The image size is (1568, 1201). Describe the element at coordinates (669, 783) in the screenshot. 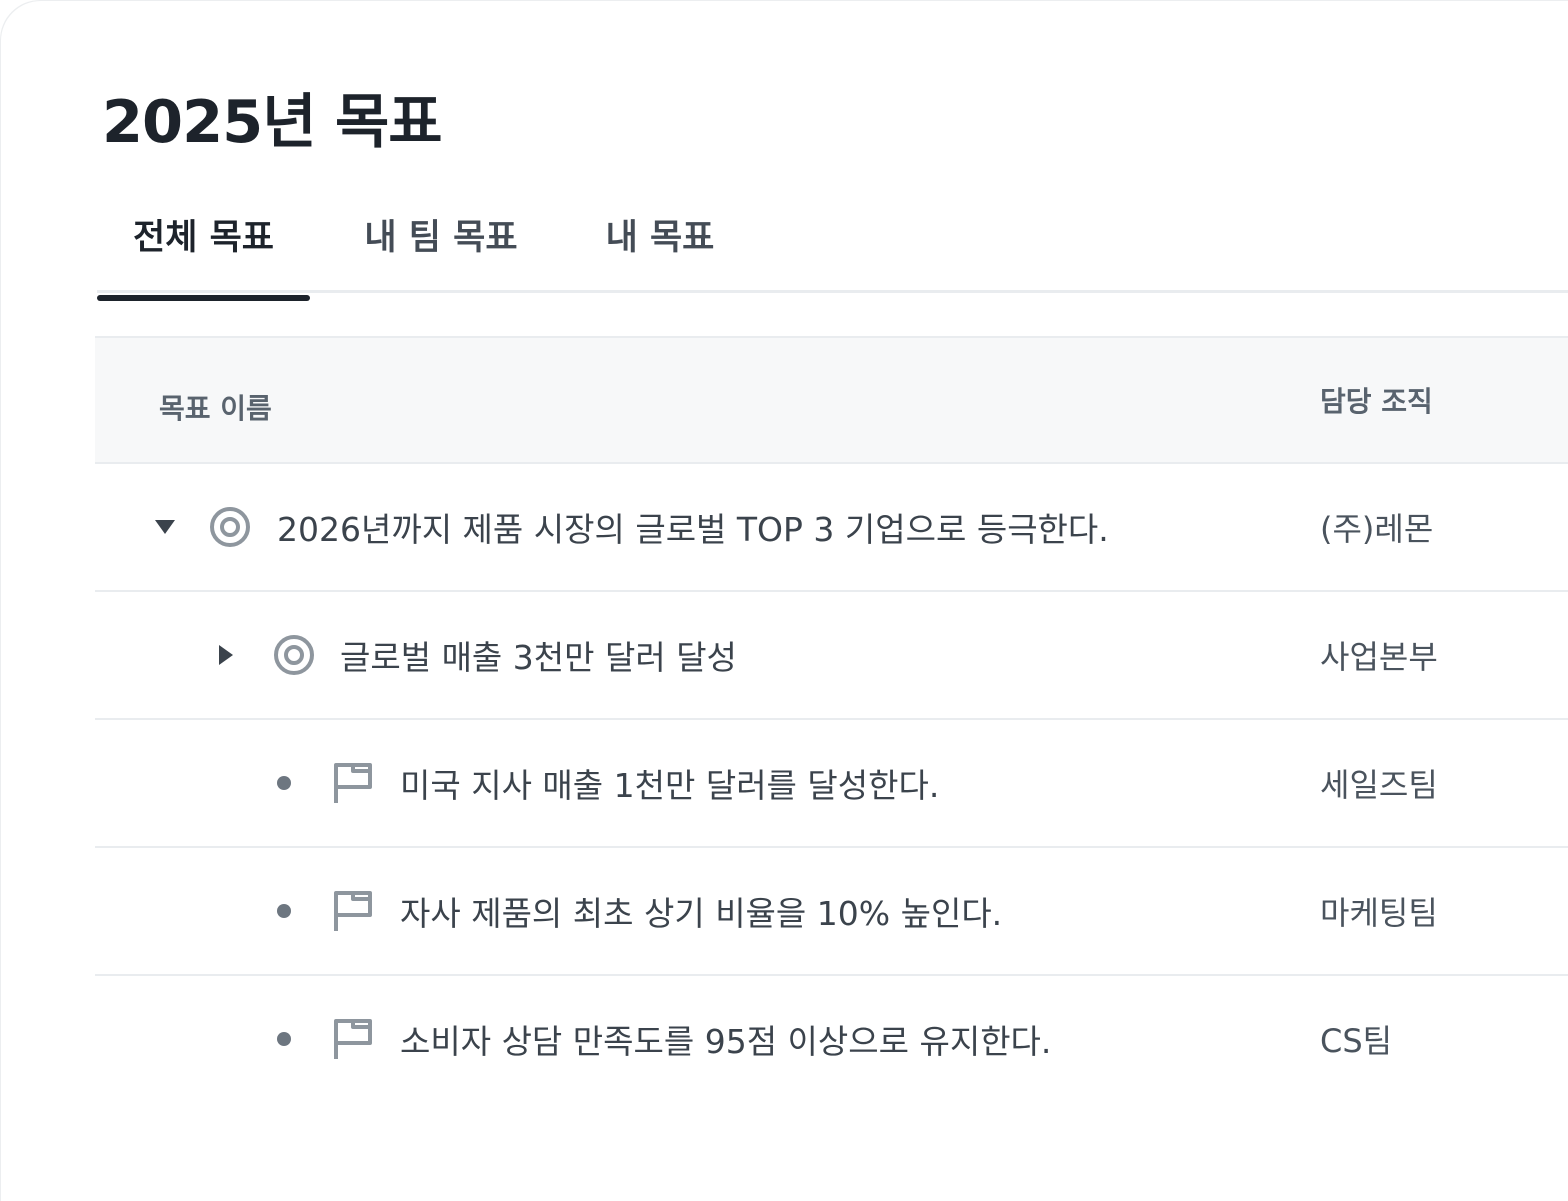

I see `goal-name: 미국 지사 매출 1천만 달러를 달성한다.` at that location.